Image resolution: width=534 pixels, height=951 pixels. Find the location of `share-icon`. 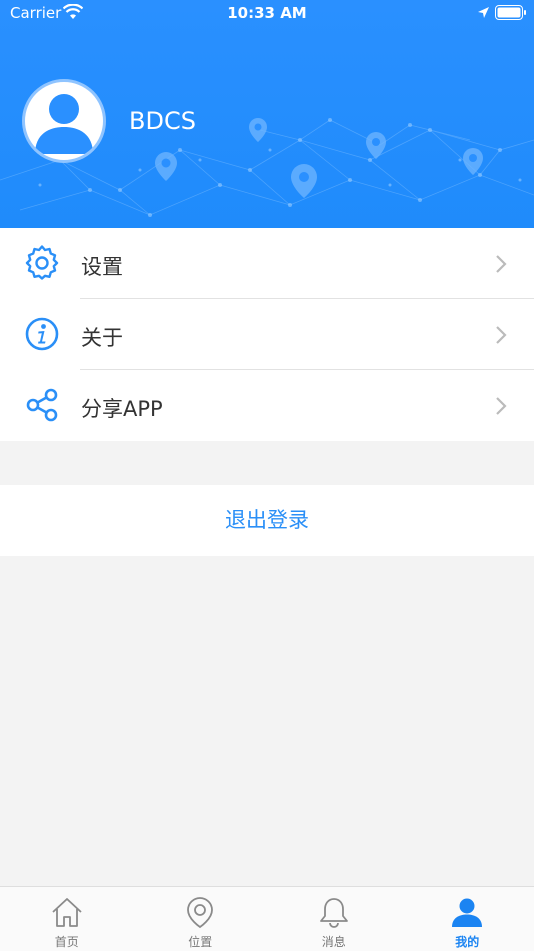

share-icon is located at coordinates (42, 405).